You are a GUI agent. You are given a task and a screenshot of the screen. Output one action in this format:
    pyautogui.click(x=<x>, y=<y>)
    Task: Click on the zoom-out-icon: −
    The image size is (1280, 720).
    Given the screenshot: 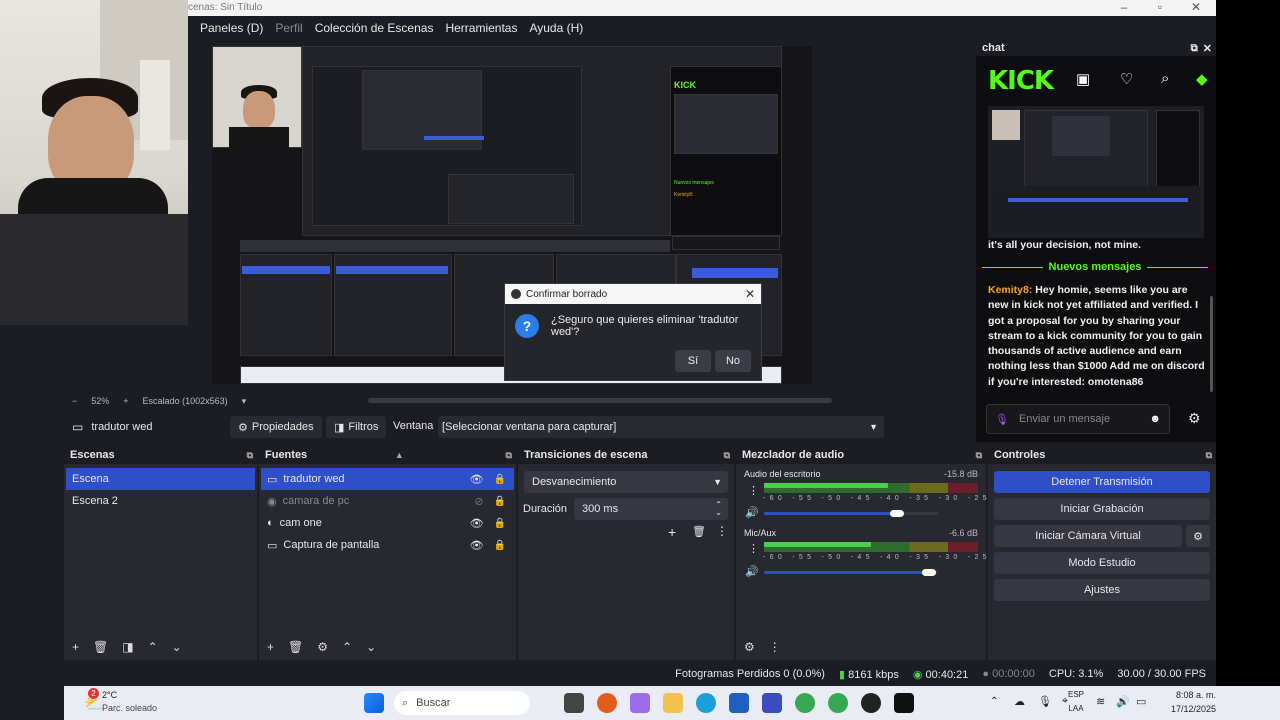 What is the action you would take?
    pyautogui.click(x=74, y=401)
    